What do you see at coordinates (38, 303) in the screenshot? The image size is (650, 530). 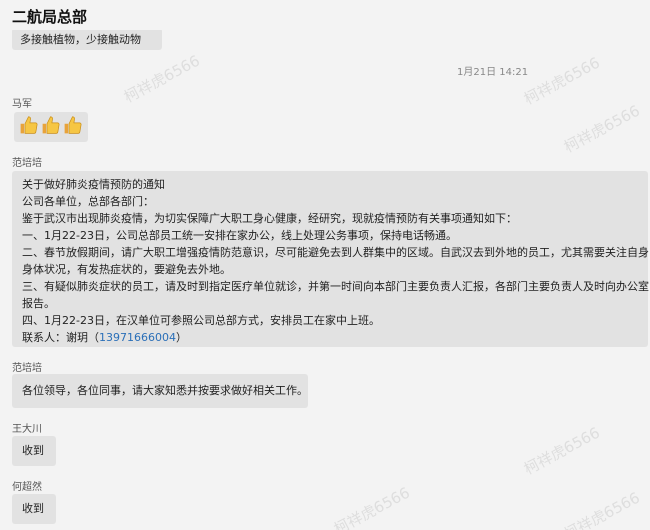 I see `notice-line: 报告。` at bounding box center [38, 303].